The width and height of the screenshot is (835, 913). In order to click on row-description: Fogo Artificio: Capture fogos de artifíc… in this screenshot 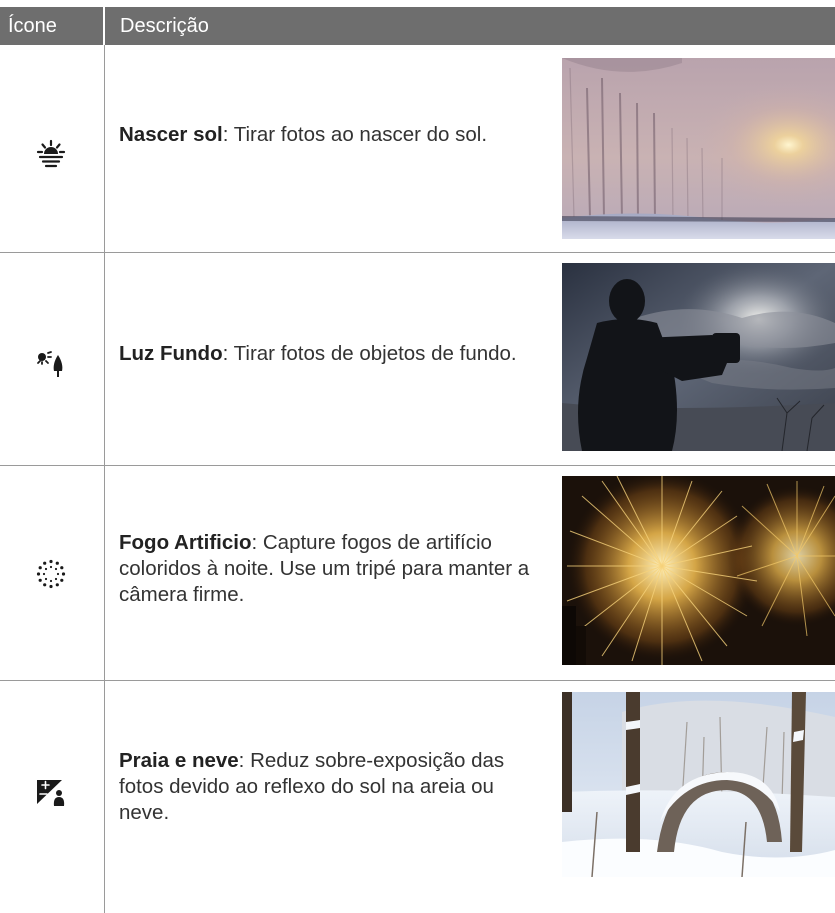, I will do `click(325, 569)`.